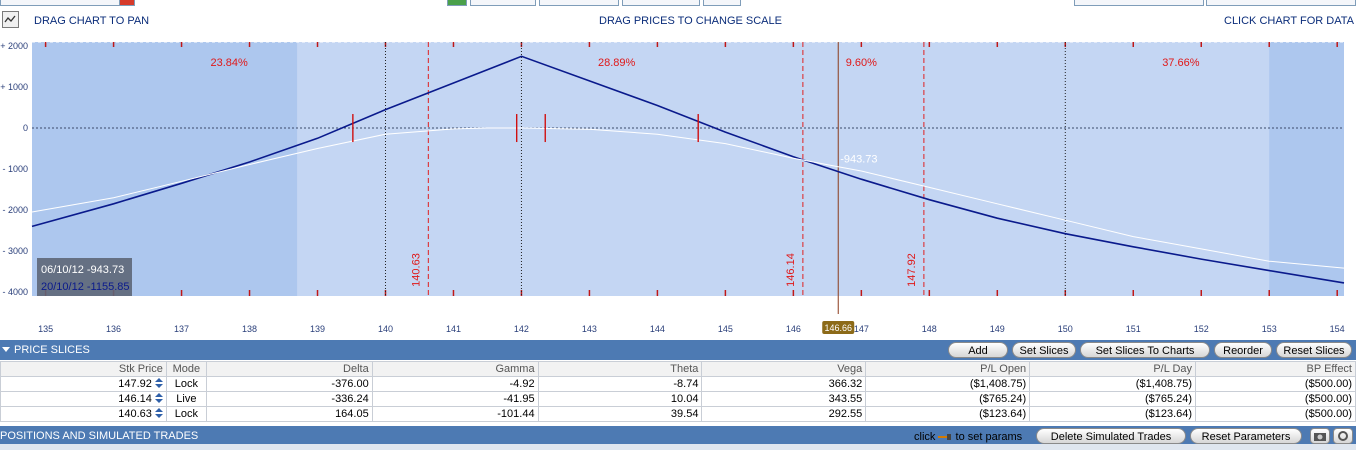 The width and height of the screenshot is (1356, 450). I want to click on stk-price-cell: 140.63, so click(83, 414).